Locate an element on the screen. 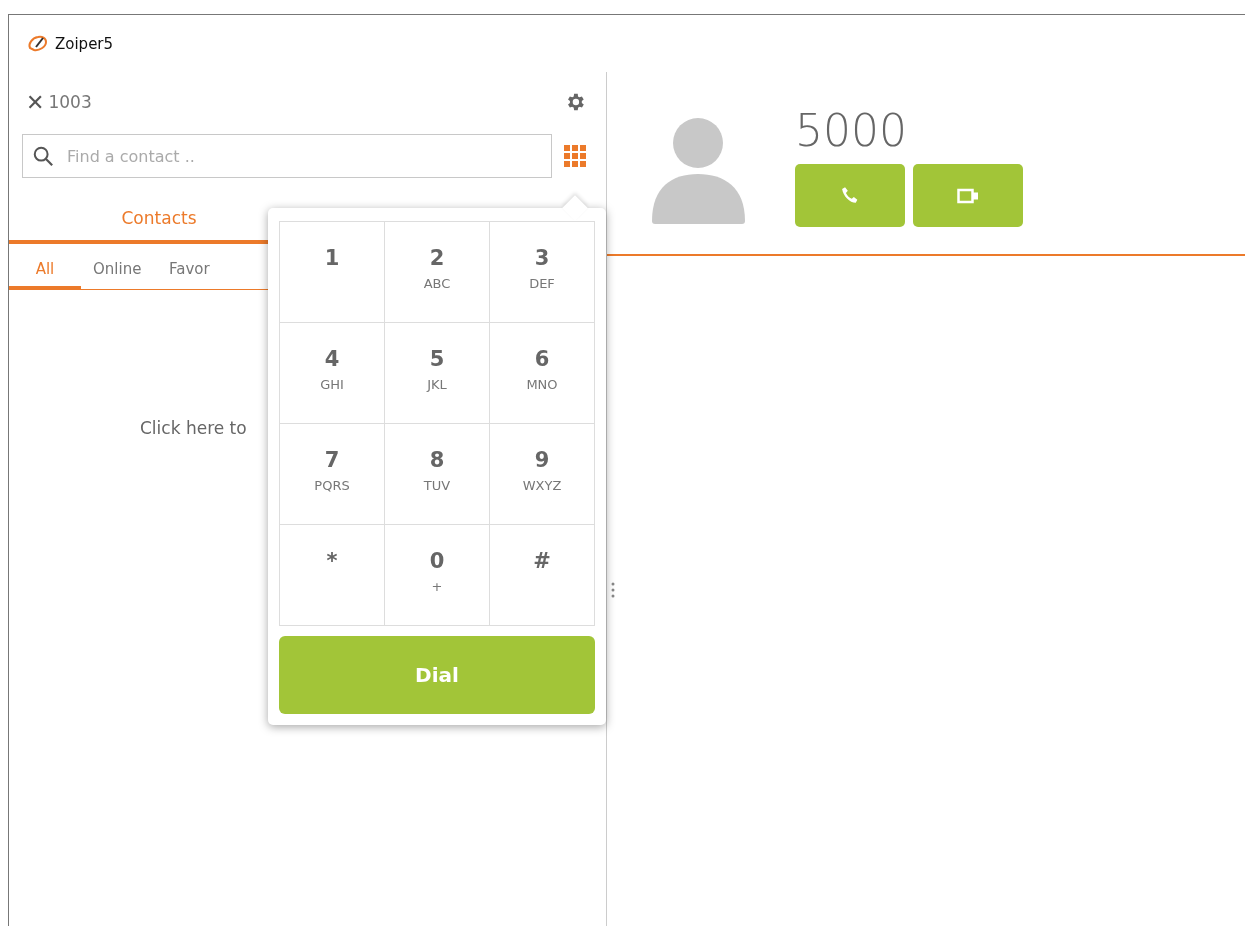 The width and height of the screenshot is (1245, 926). video-camera-icon is located at coordinates (968, 195).